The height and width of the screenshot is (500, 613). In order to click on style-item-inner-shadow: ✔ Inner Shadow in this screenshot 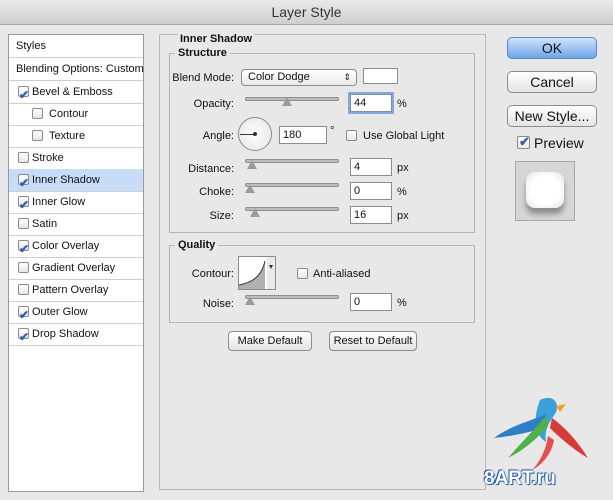, I will do `click(76, 180)`.